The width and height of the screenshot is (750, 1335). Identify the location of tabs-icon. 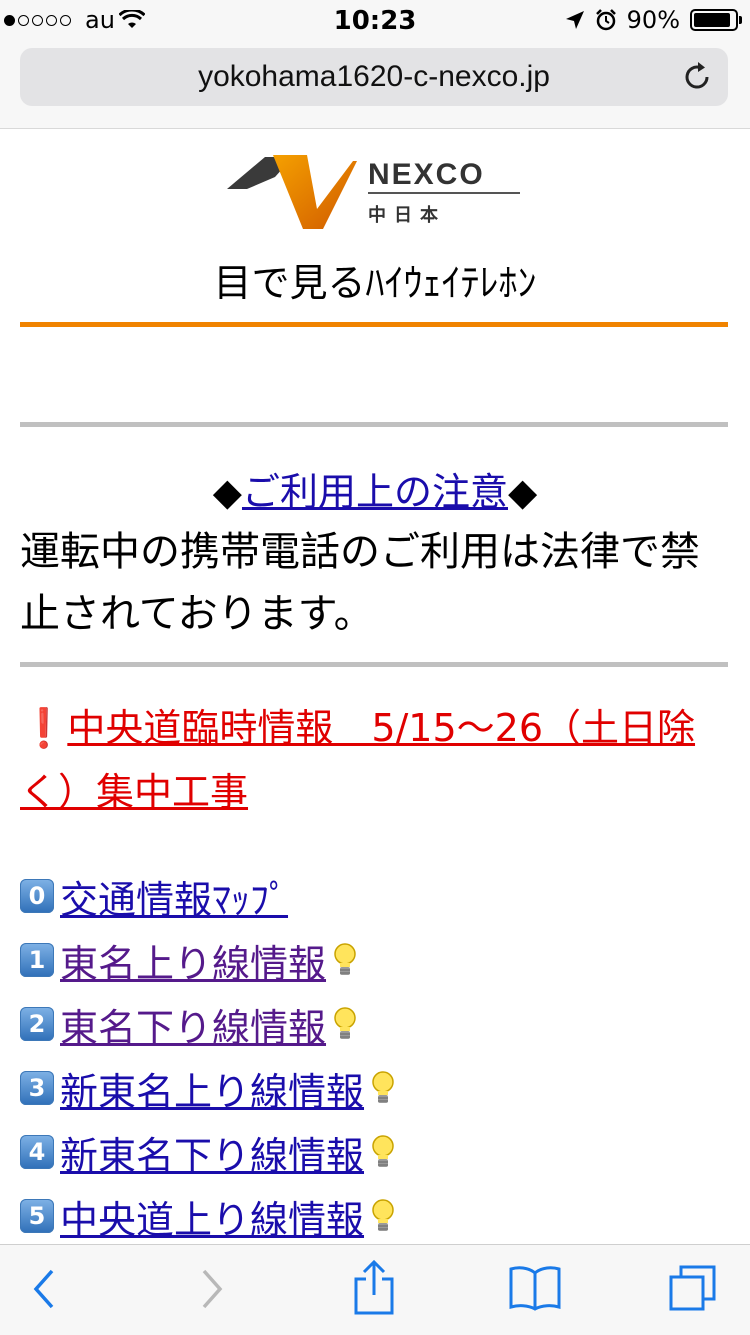
(693, 1288).